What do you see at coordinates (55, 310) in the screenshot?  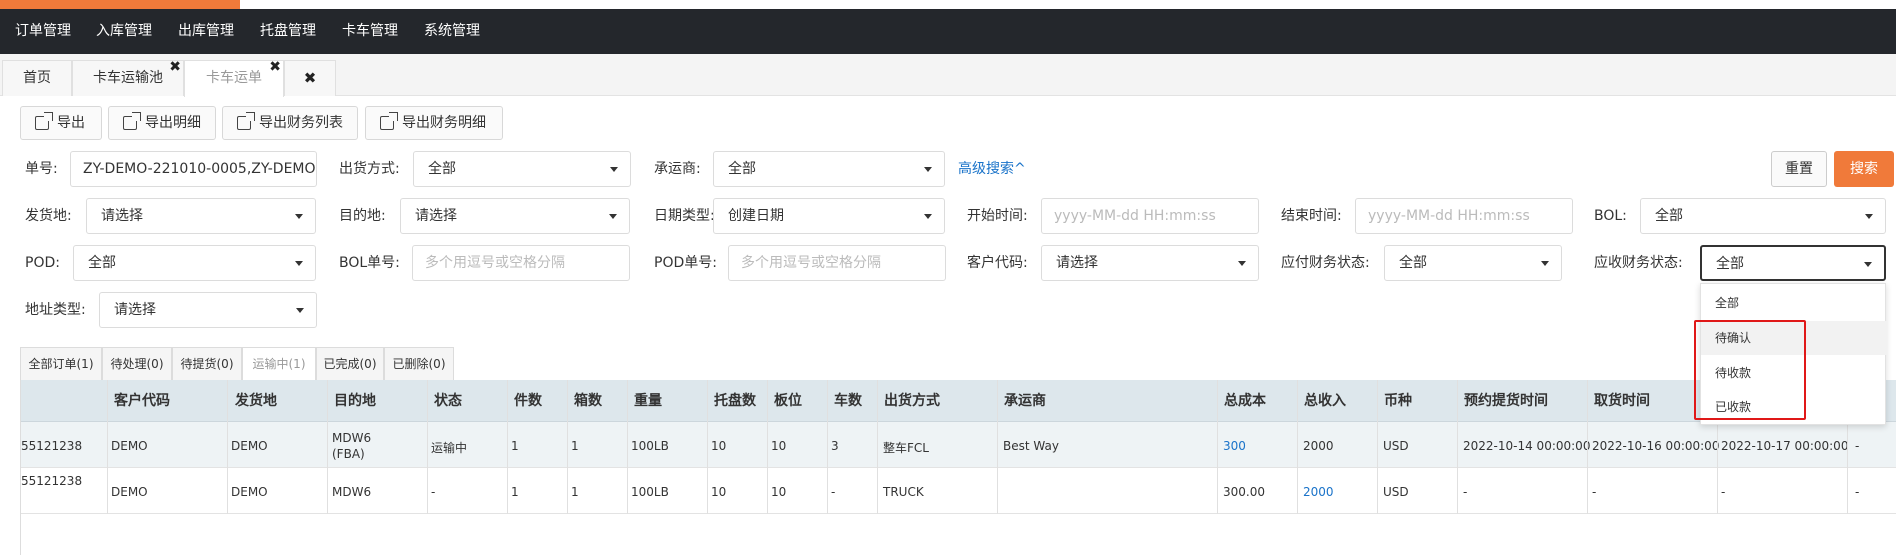 I see `address-type-label: 地址类型:` at bounding box center [55, 310].